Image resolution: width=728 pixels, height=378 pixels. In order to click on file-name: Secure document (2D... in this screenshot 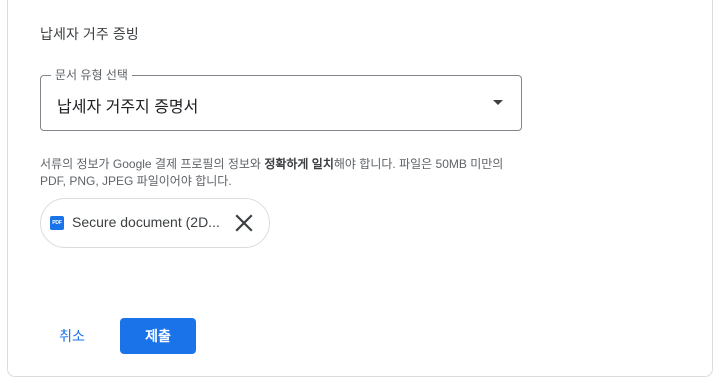, I will do `click(146, 222)`.